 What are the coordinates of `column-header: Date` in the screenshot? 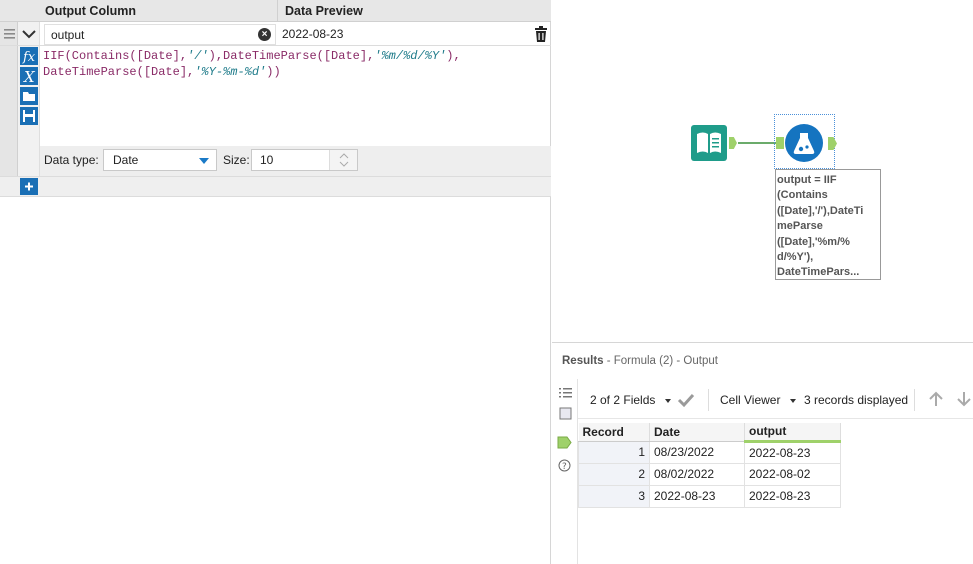 It's located at (697, 432).